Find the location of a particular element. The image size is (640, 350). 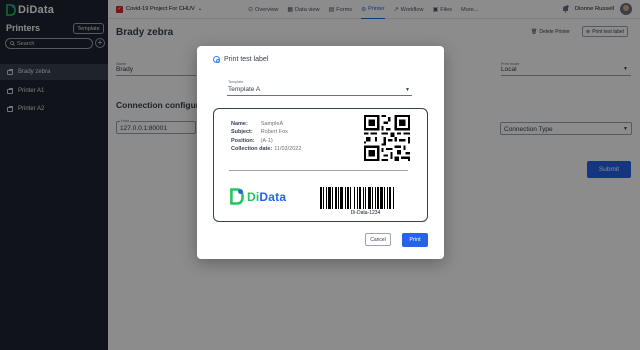

label-key: Subject: is located at coordinates (242, 132).